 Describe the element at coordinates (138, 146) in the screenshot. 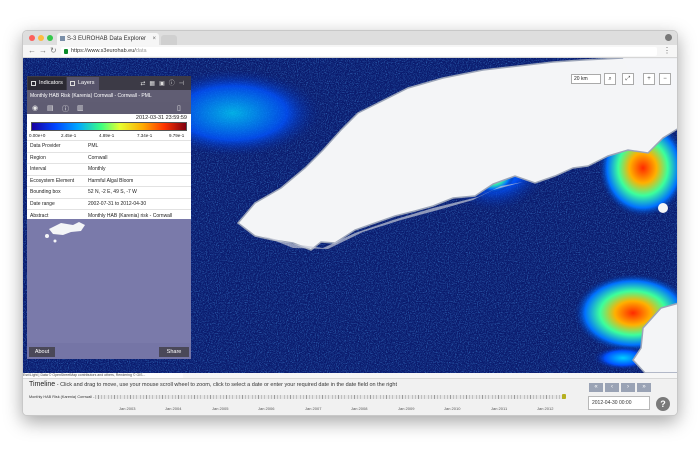

I see `info-value: PML` at that location.